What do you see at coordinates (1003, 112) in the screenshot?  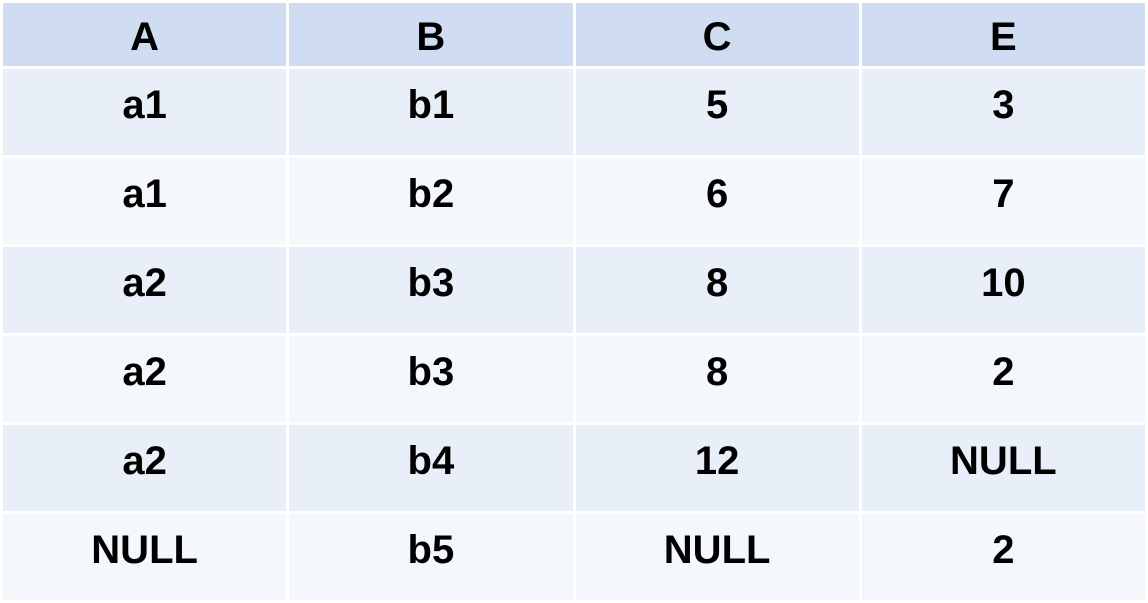 I see `table-cell: 3` at bounding box center [1003, 112].